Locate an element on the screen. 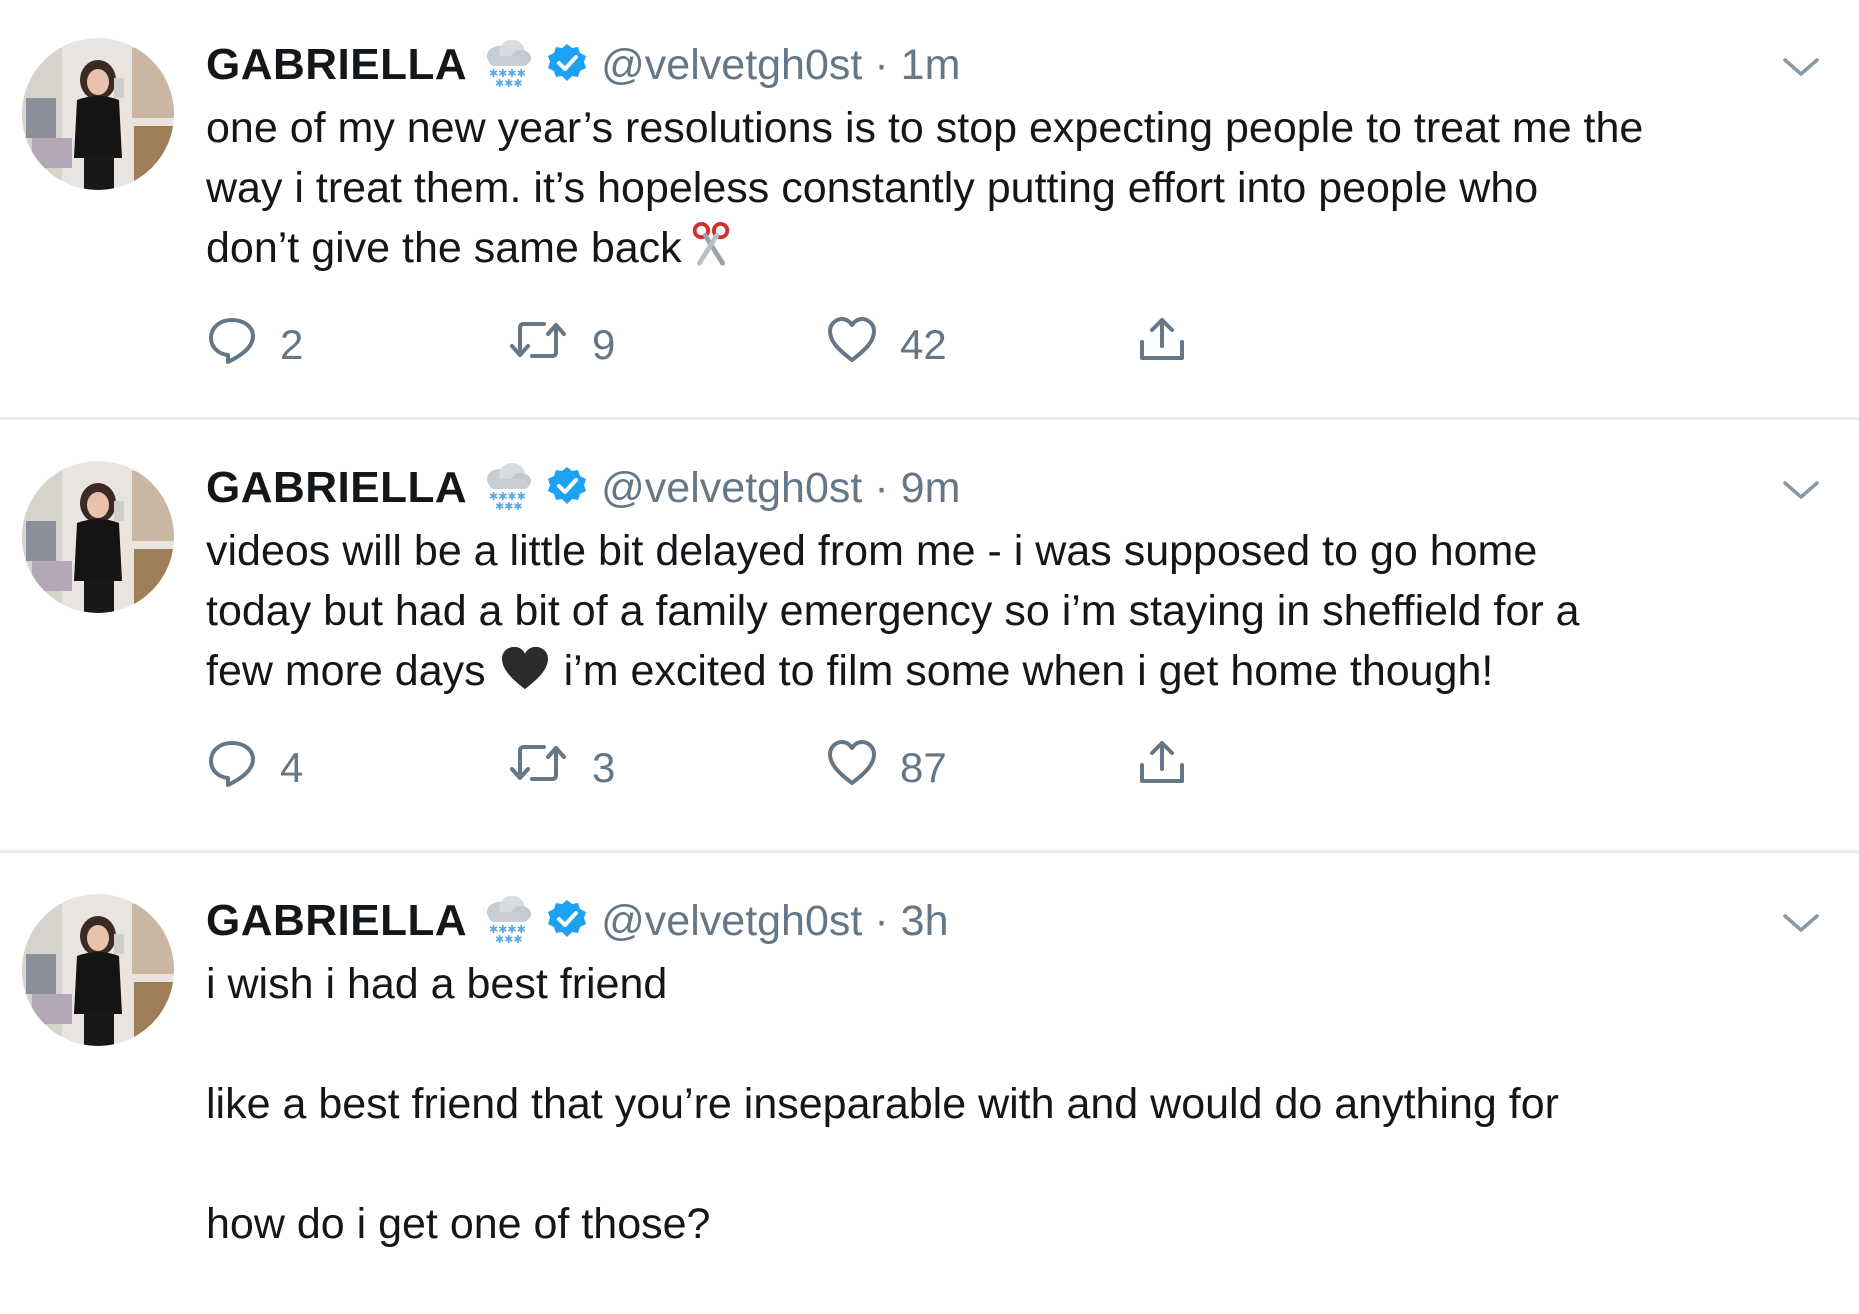 The width and height of the screenshot is (1859, 1314). tweet-header: GABRIELLA @velvetgh0st · 1m is located at coordinates (583, 65).